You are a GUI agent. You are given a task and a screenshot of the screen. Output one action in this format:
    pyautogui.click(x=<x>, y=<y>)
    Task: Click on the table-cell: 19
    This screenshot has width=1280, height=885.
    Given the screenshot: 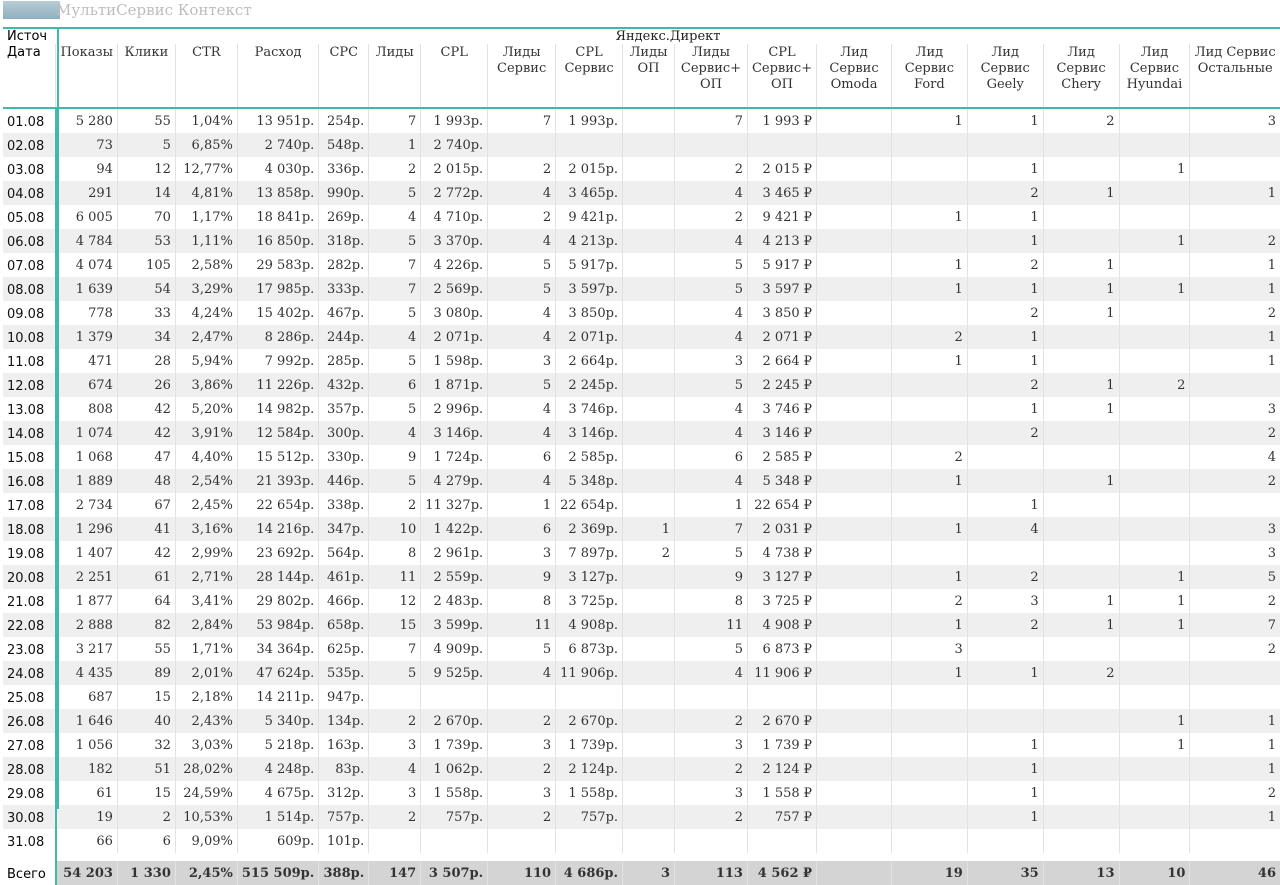 What is the action you would take?
    pyautogui.click(x=86, y=817)
    